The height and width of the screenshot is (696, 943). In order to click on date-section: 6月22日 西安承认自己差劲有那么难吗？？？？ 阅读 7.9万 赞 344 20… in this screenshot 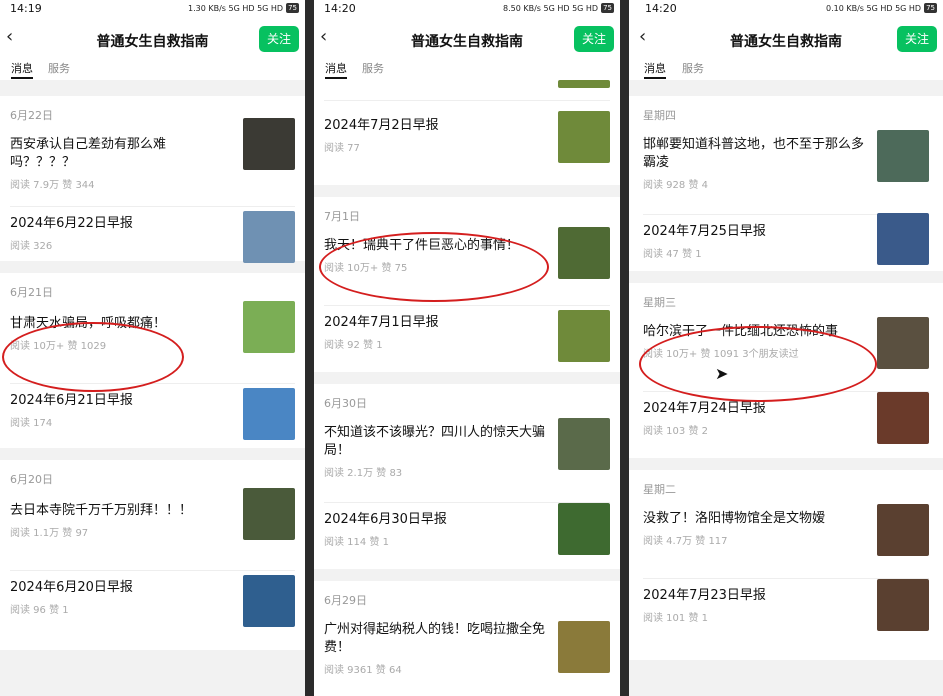, I will do `click(152, 179)`.